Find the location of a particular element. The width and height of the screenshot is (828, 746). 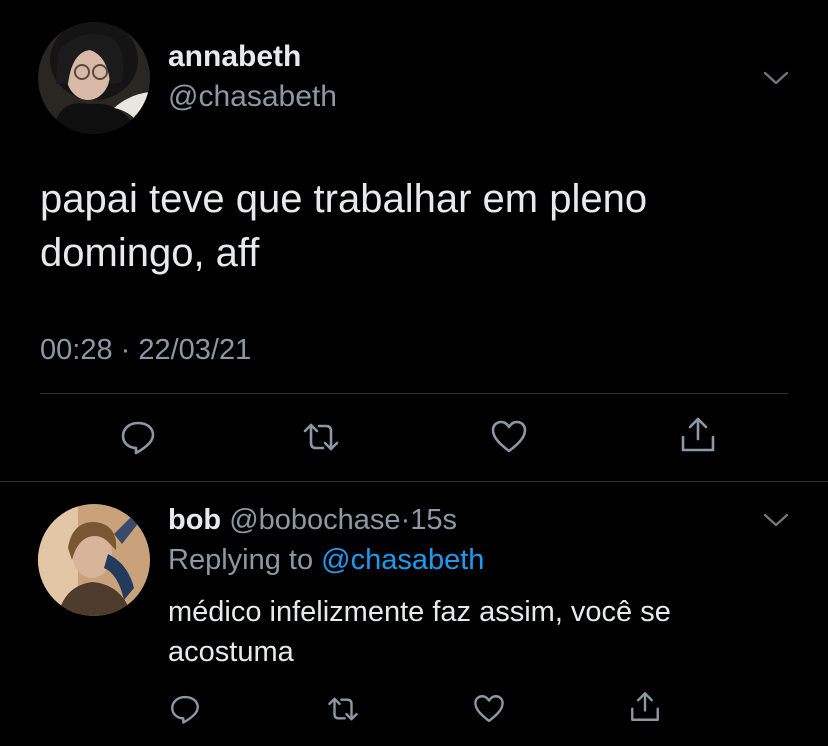

reply-header: bob @bobochase·15s is located at coordinates (312, 520).